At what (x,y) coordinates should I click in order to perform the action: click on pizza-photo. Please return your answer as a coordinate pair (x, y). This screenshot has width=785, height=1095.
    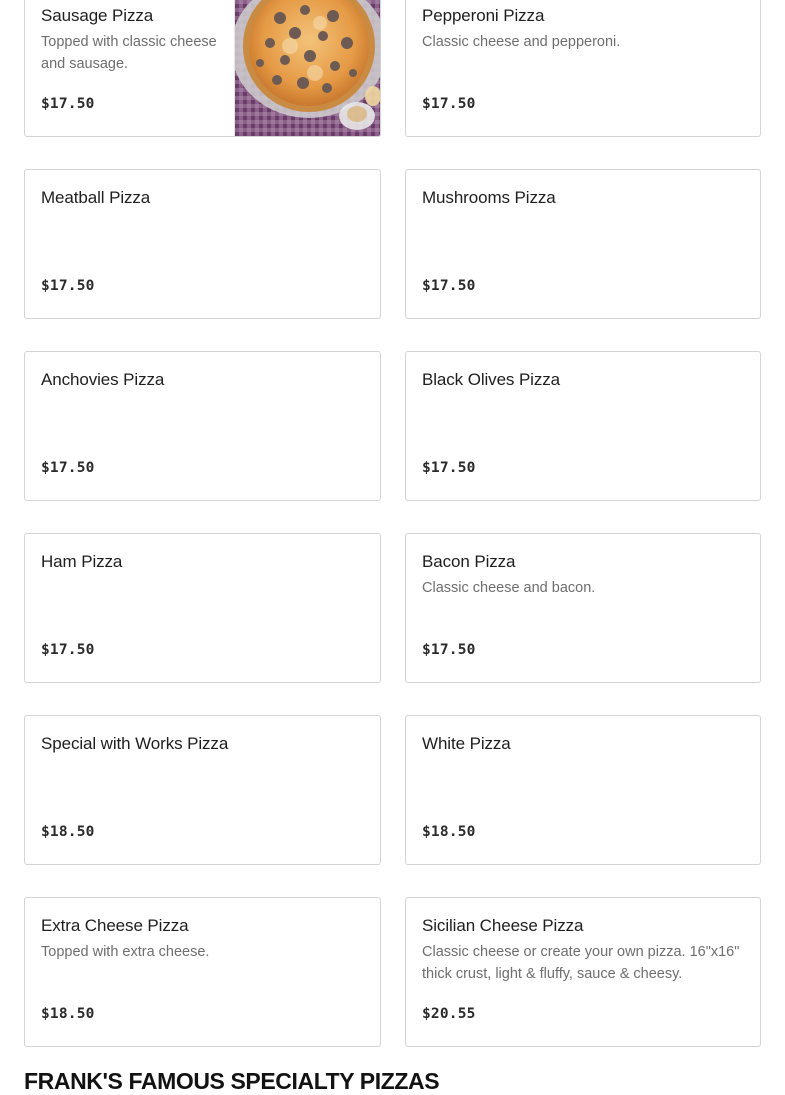
    Looking at the image, I should click on (307, 68).